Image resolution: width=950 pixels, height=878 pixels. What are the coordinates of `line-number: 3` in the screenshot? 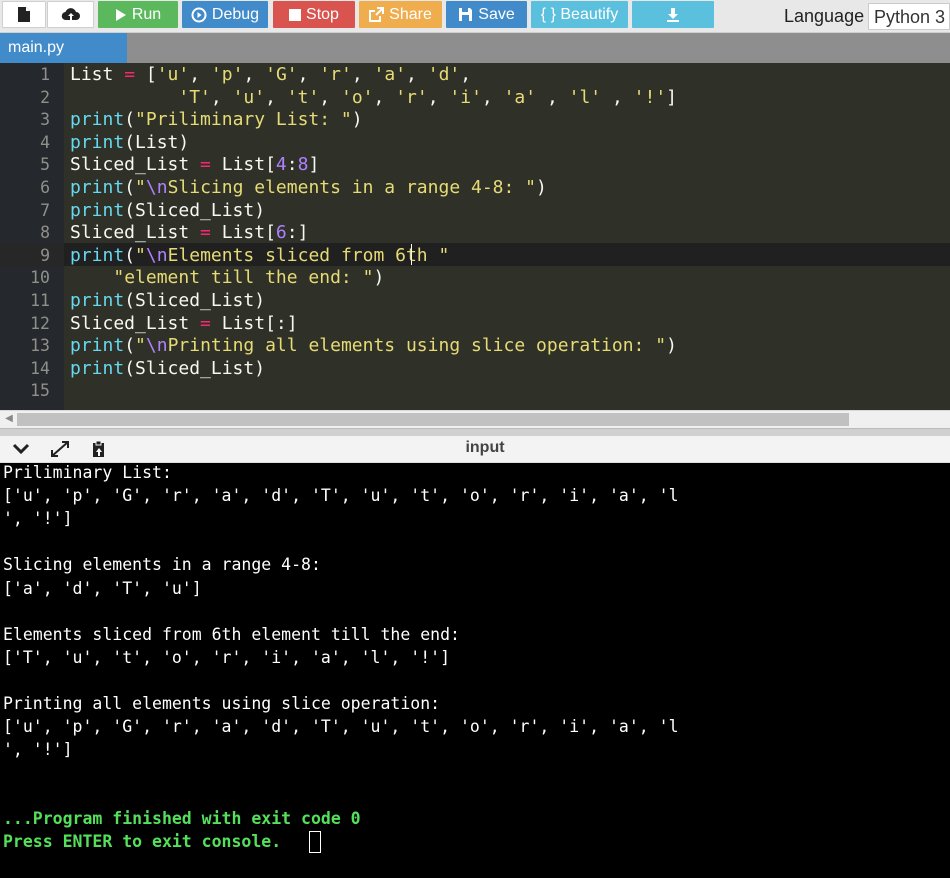 It's located at (45, 120).